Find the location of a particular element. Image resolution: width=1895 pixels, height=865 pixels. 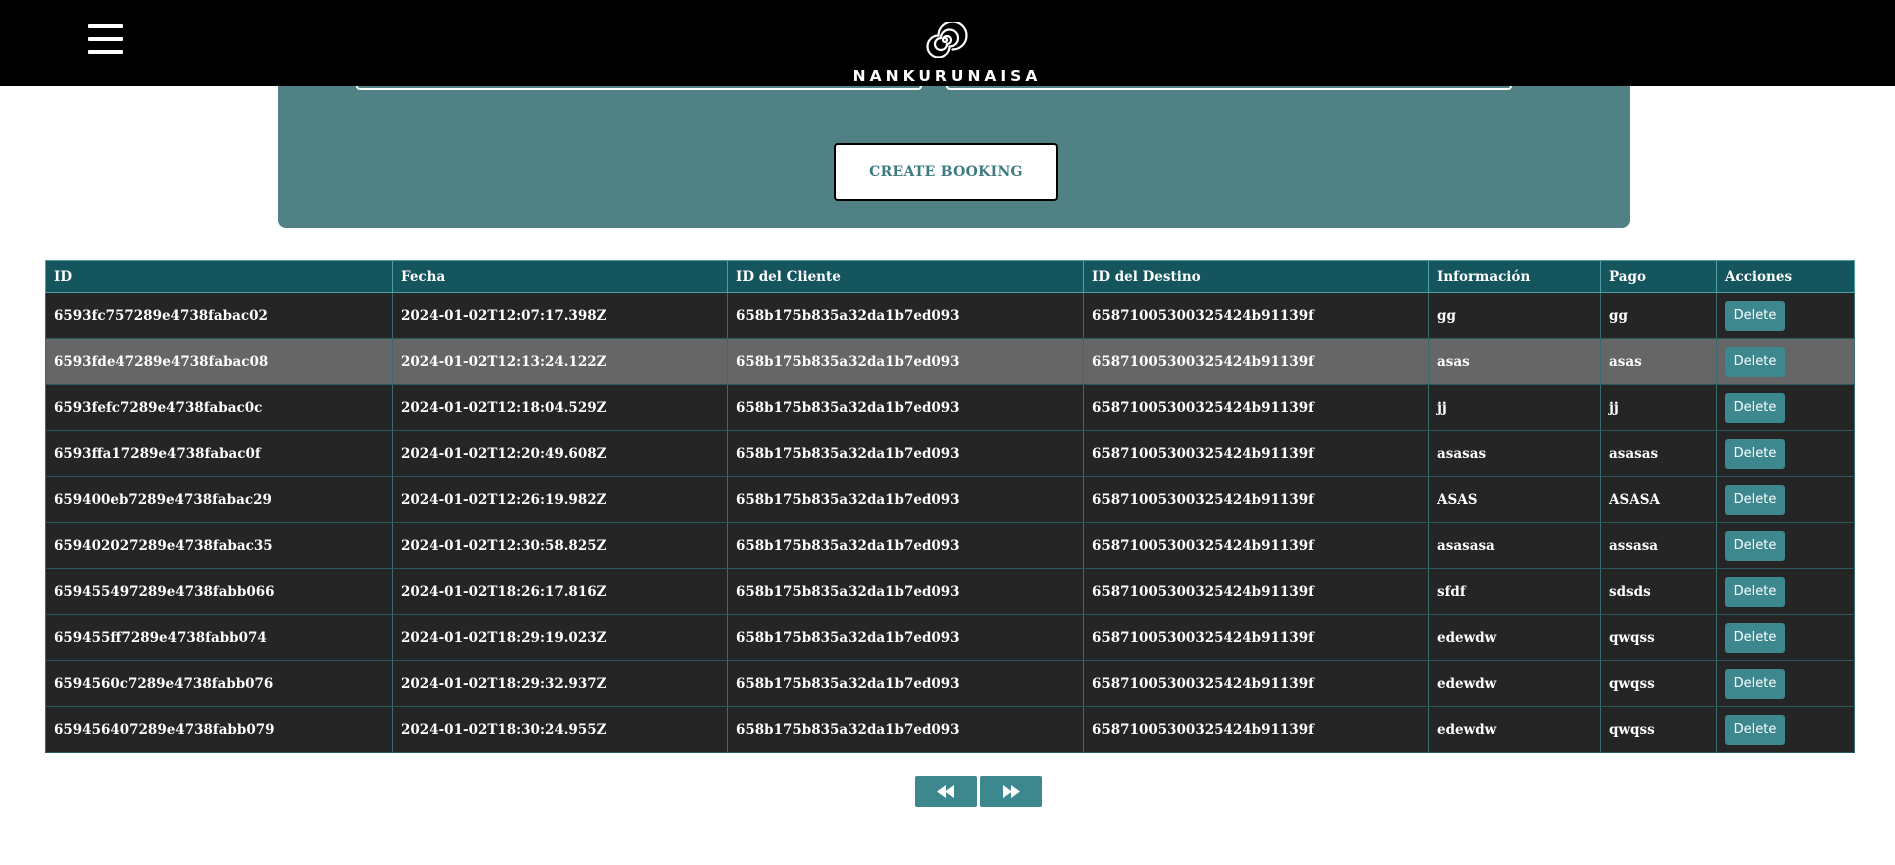

cell-fecha: 2024-01-02T18:30:24.955Z is located at coordinates (560, 729).